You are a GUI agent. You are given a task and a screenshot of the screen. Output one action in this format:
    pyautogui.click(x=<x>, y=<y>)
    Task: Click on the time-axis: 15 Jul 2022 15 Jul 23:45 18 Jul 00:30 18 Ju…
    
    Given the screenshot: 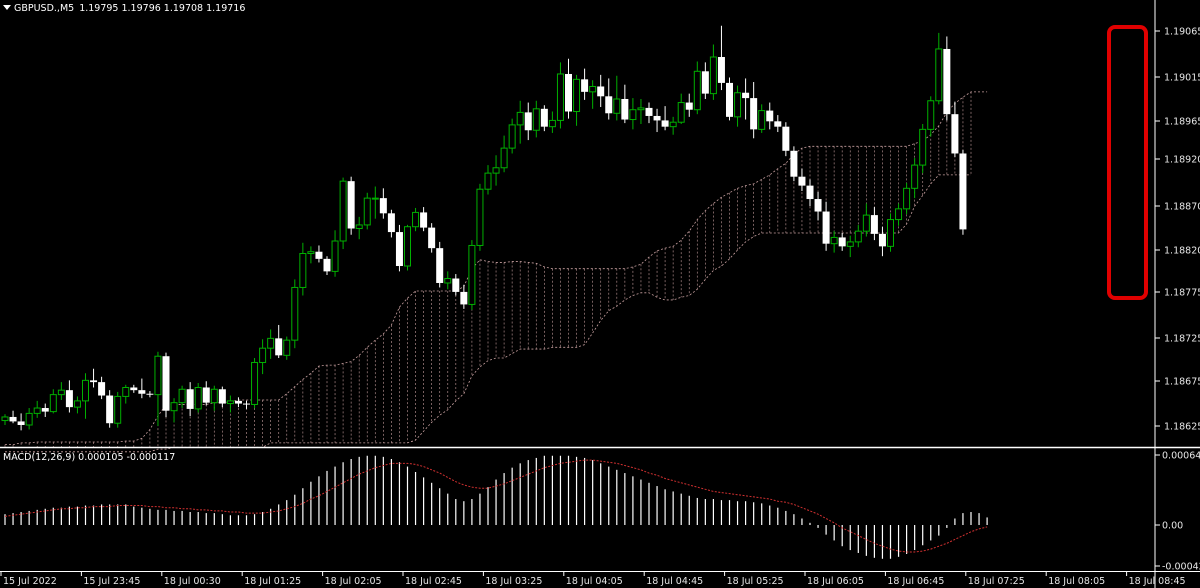 What is the action you would take?
    pyautogui.click(x=593, y=579)
    